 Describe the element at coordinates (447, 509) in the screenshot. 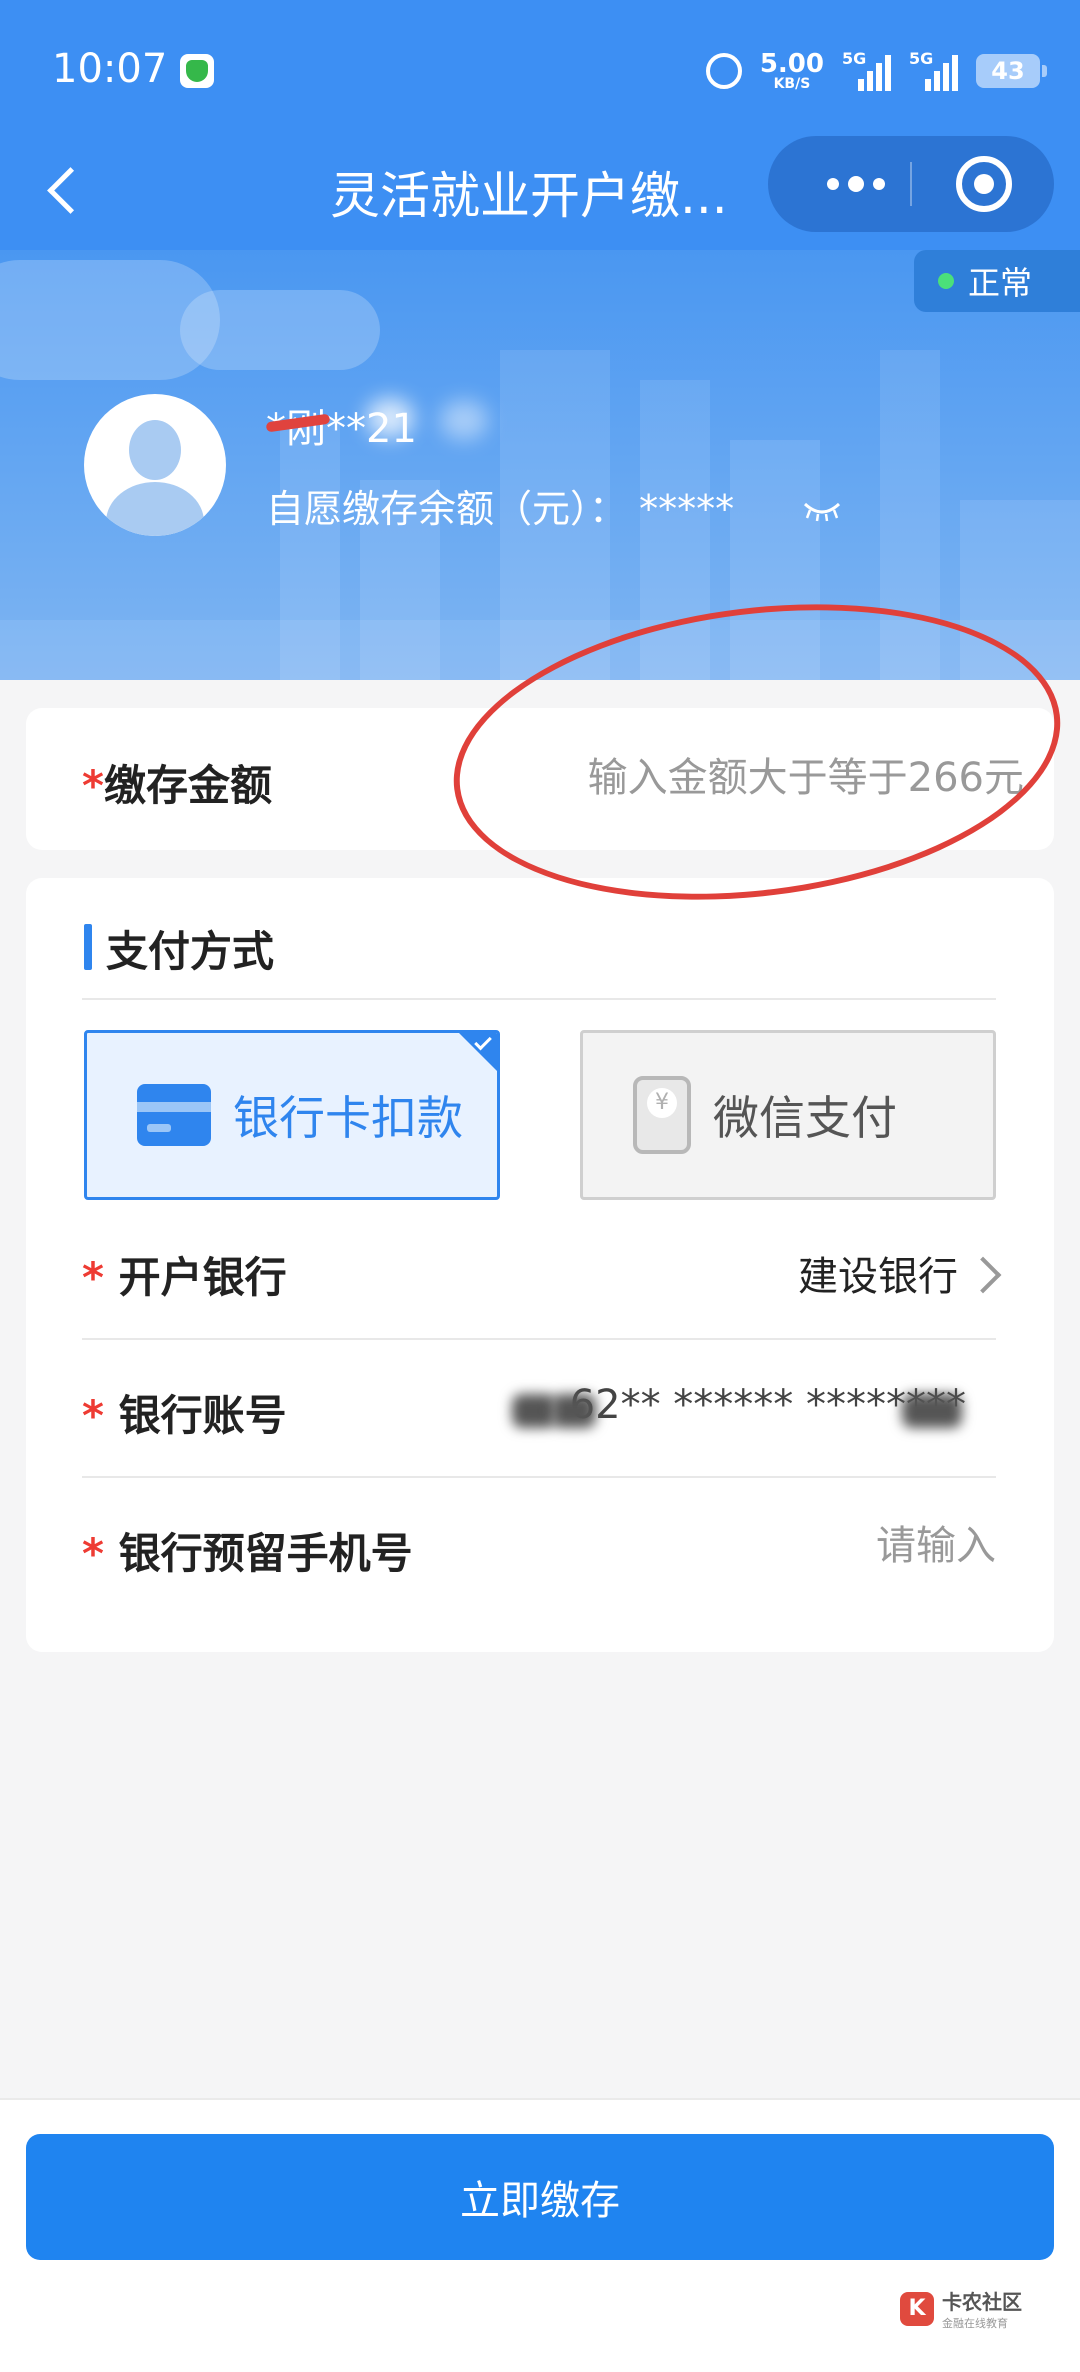

I see `balance-label: 自愿缴存余额（元）：` at that location.